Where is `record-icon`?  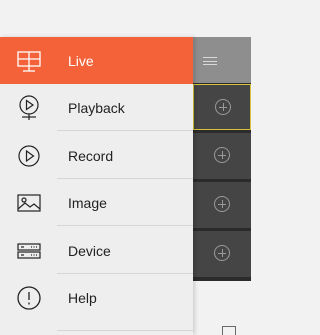
record-icon is located at coordinates (29, 156).